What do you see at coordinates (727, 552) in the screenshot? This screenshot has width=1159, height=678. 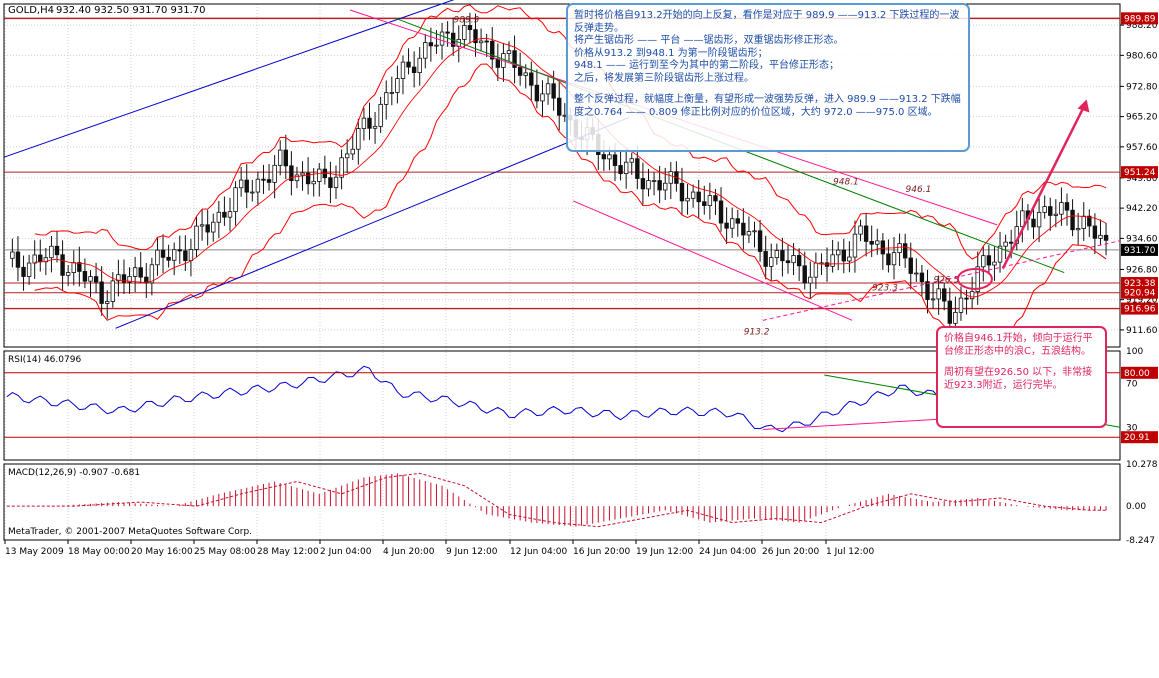 I see `x-tick-label: 24 Jun 04:00` at bounding box center [727, 552].